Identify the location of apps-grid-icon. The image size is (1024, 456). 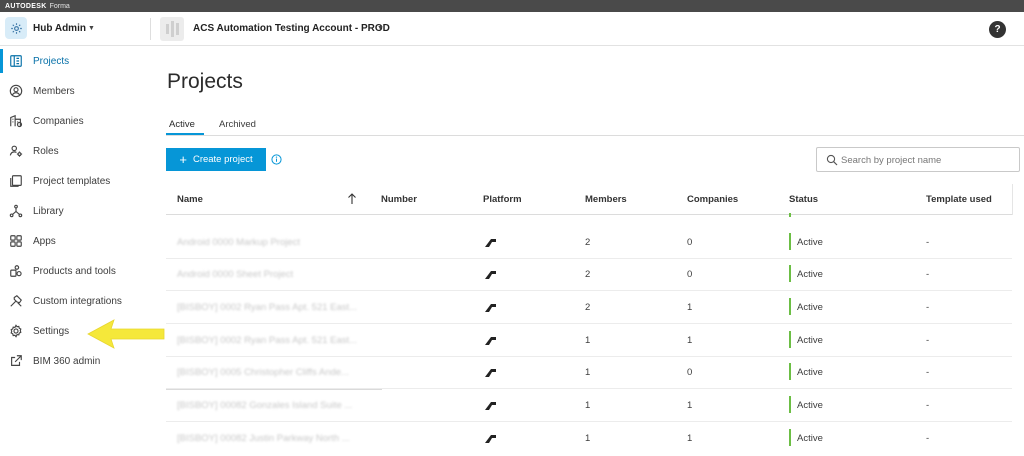
(16, 241).